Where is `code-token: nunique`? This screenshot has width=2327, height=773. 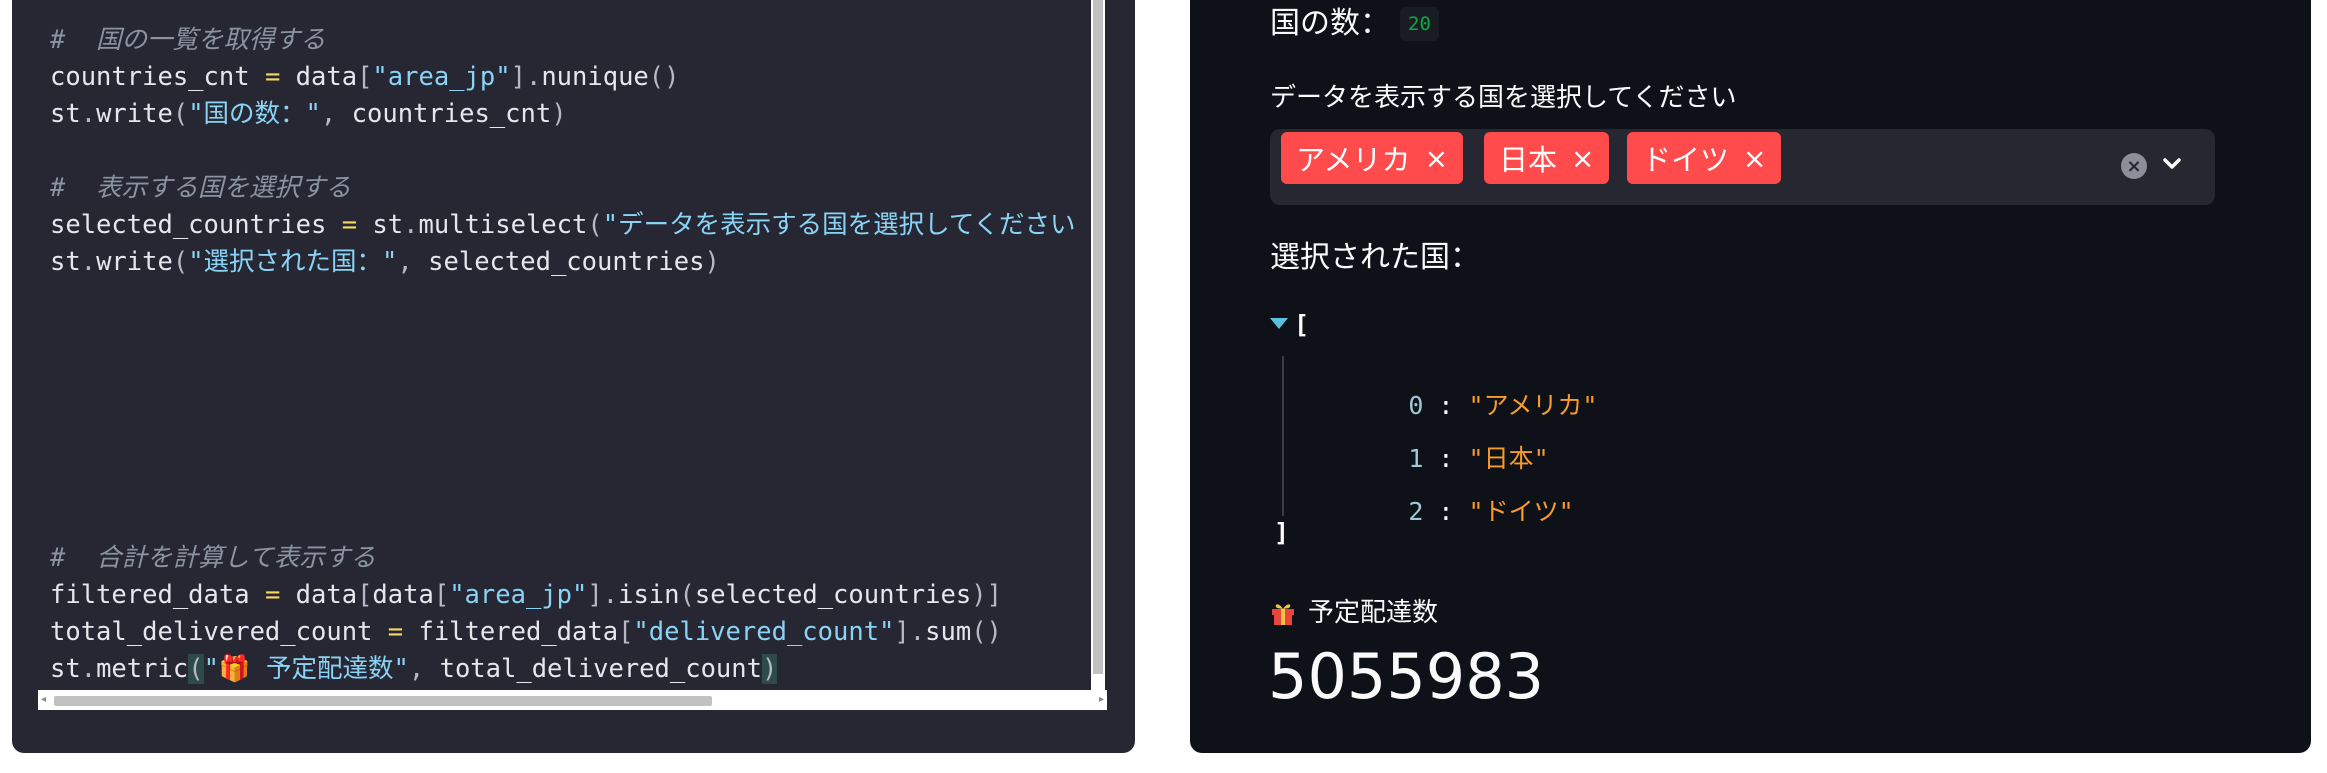 code-token: nunique is located at coordinates (595, 77).